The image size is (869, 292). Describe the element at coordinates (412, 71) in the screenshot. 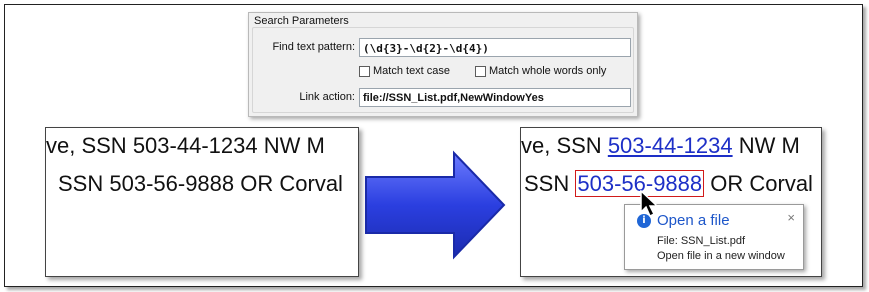

I see `match-case-label: Match text case` at that location.